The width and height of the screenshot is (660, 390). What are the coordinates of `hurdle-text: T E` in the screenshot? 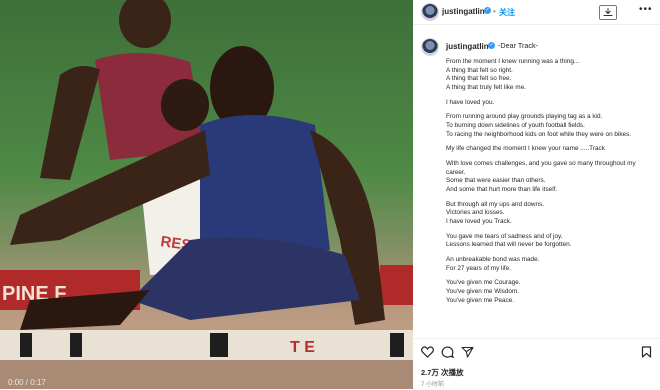 It's located at (302, 347).